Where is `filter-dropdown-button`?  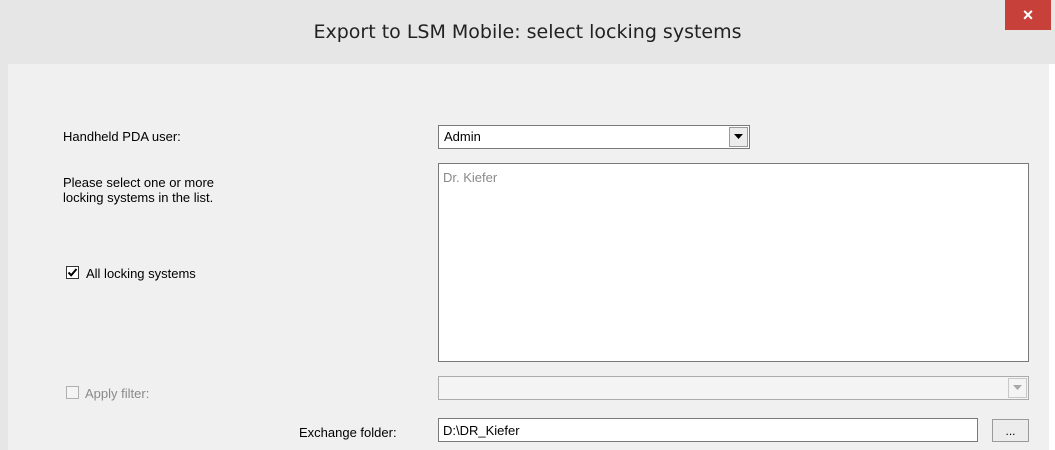
filter-dropdown-button is located at coordinates (1017, 388).